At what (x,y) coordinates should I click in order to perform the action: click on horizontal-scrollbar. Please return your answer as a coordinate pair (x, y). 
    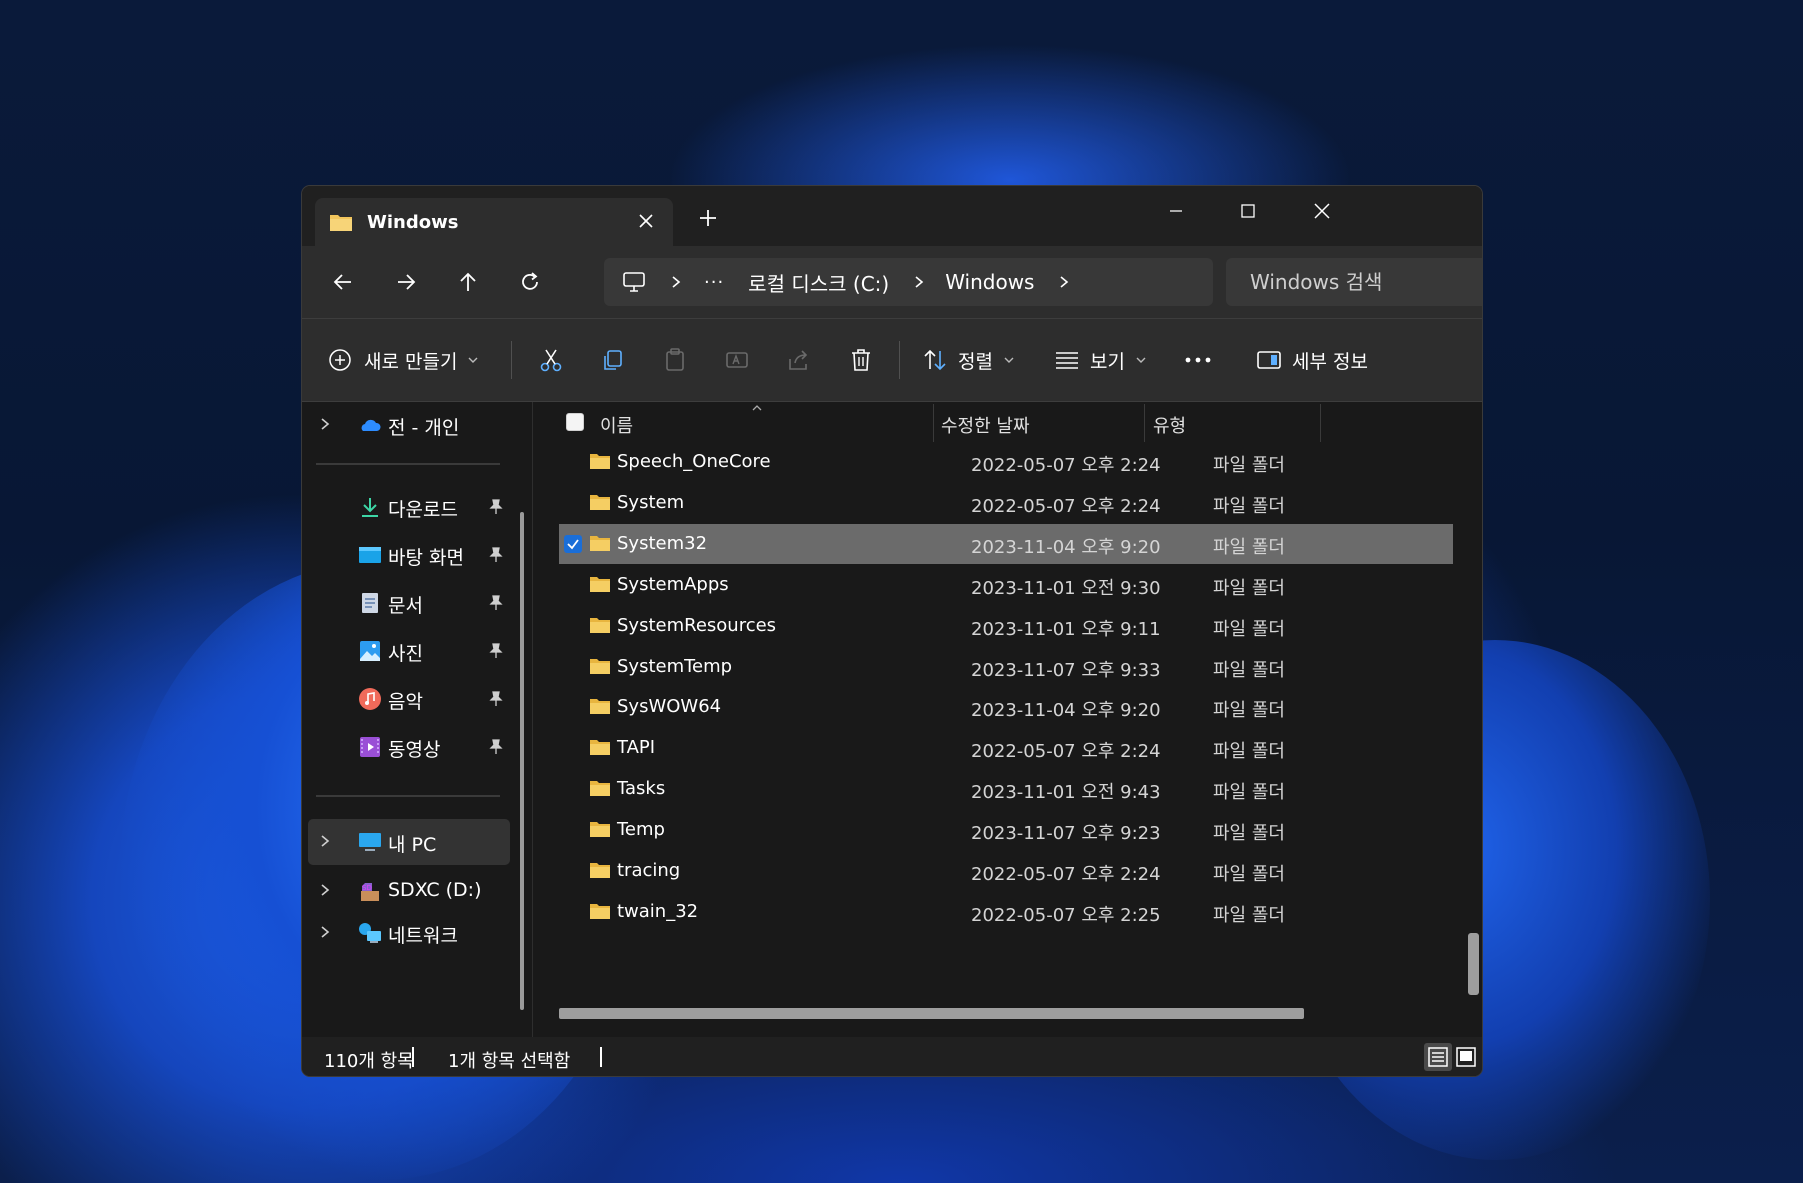
    Looking at the image, I should click on (931, 1013).